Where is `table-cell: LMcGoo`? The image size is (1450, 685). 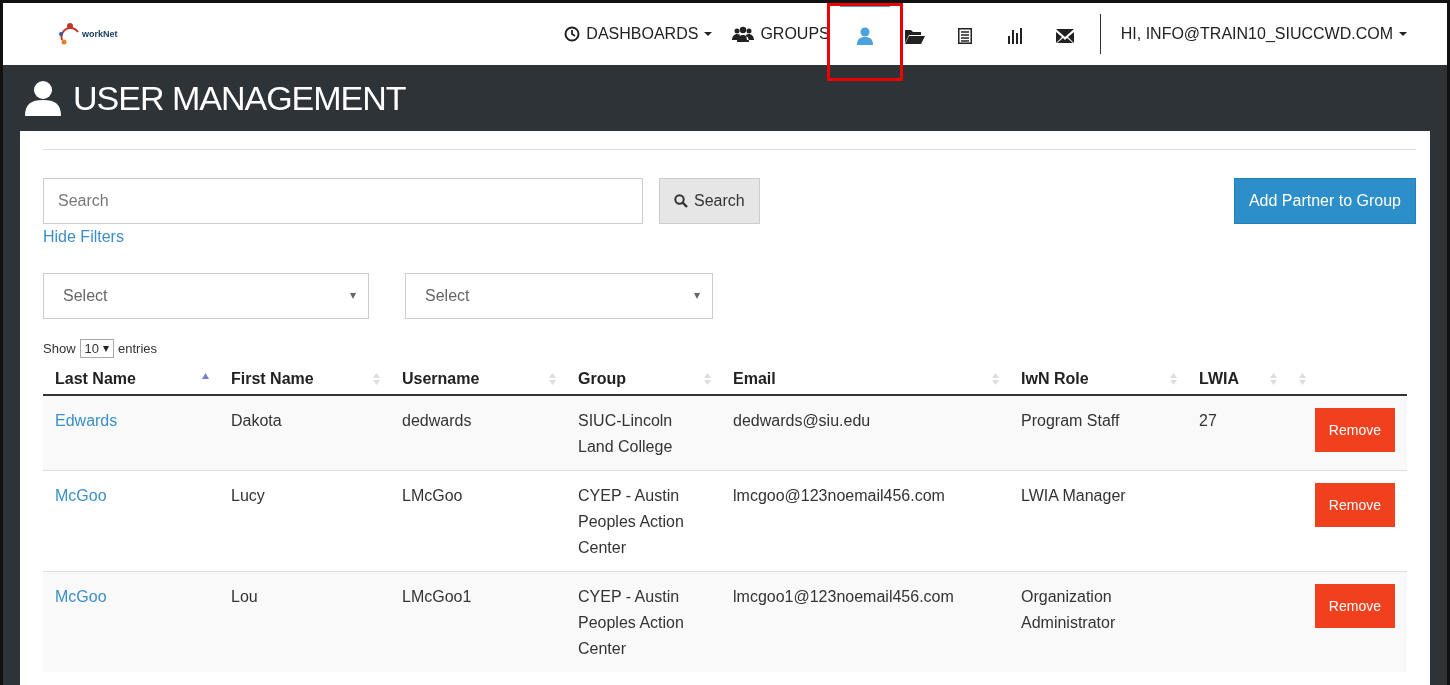
table-cell: LMcGoo is located at coordinates (432, 495).